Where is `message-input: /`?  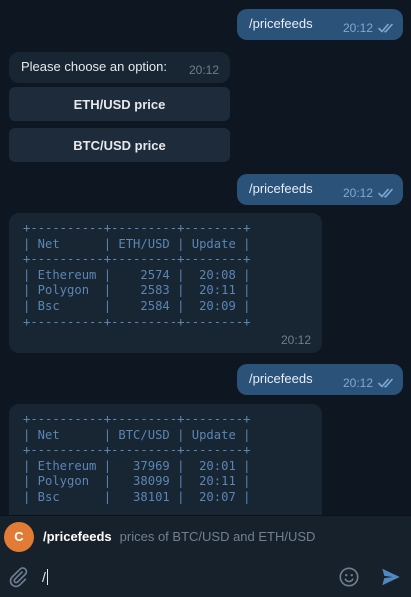 message-input: / is located at coordinates (190, 577).